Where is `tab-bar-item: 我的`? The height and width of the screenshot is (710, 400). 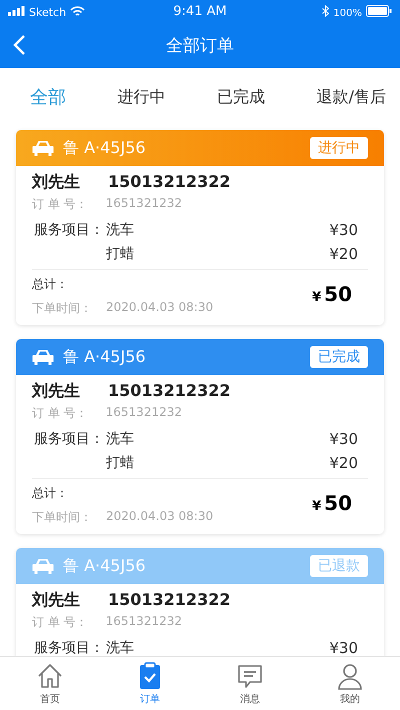
tab-bar-item: 我的 is located at coordinates (350, 683).